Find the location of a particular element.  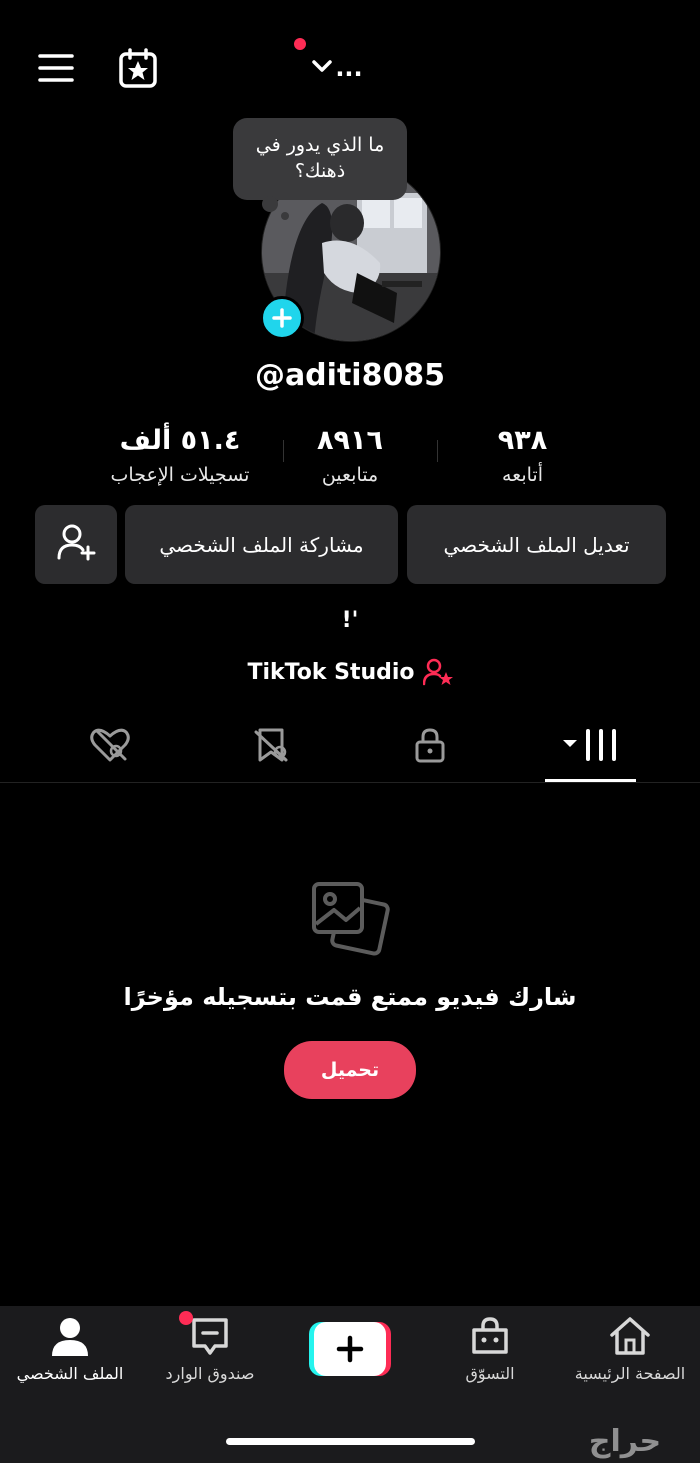

nav-shop: التسوّق is located at coordinates (490, 1356).